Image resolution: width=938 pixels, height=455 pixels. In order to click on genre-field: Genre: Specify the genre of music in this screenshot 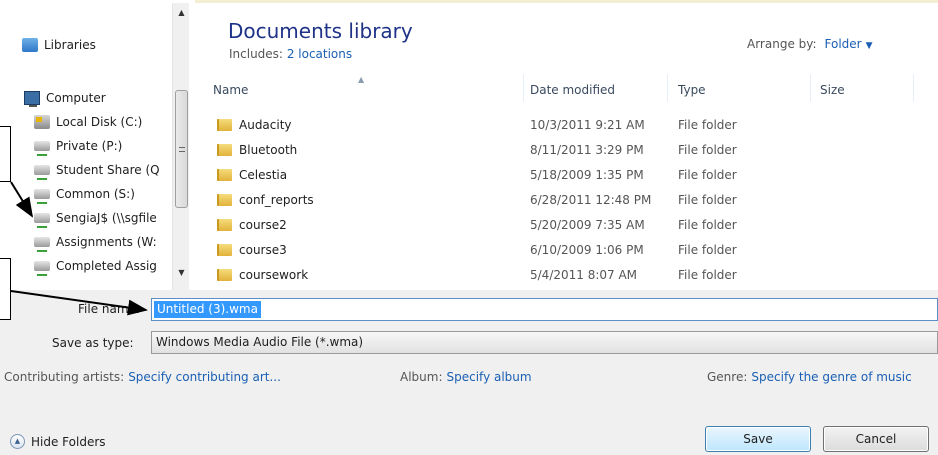, I will do `click(809, 377)`.